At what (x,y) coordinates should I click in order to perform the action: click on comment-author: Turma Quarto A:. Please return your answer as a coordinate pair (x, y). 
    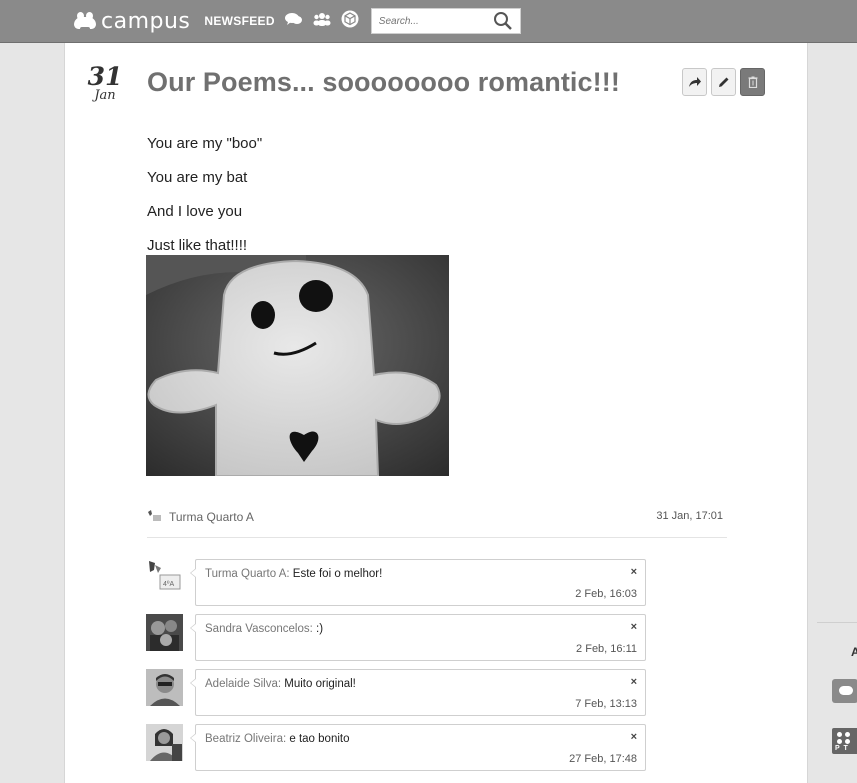
    Looking at the image, I should click on (247, 574).